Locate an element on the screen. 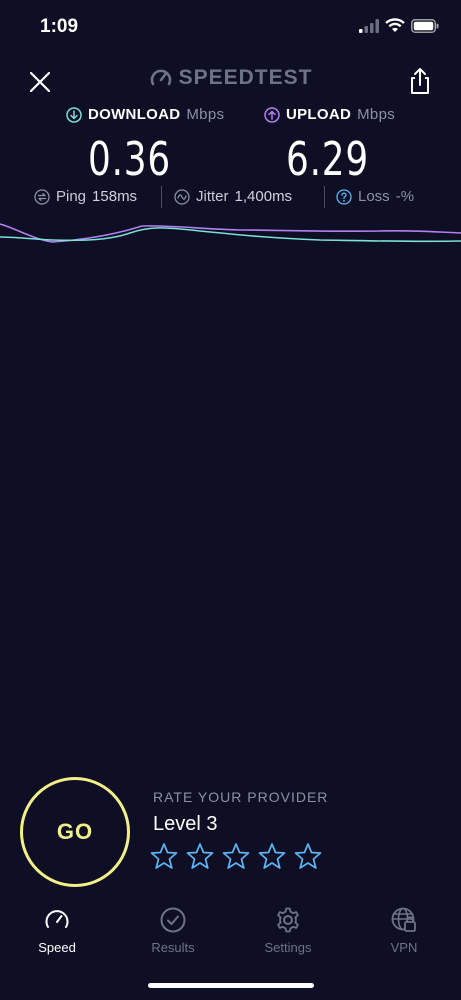 Image resolution: width=461 pixels, height=1000 pixels. brand-header: SPEEDTEST is located at coordinates (230, 80).